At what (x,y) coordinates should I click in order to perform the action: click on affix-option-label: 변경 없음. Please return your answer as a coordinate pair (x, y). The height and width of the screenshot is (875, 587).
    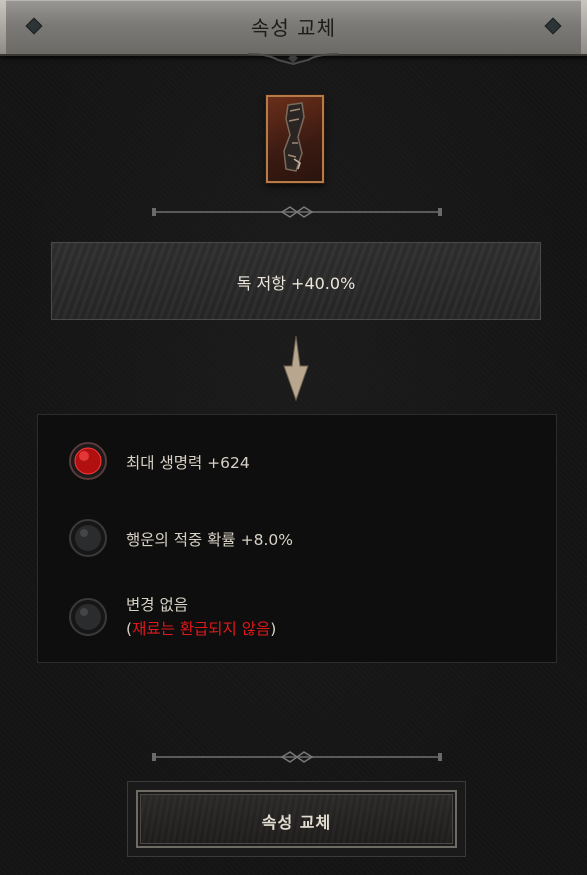
    Looking at the image, I should click on (157, 605).